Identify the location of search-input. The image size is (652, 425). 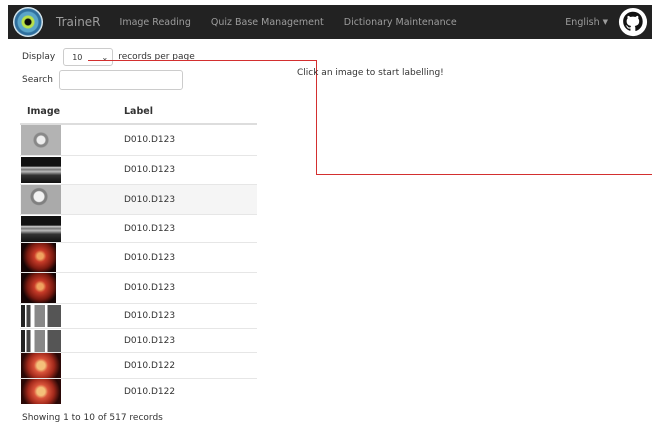
(120, 80).